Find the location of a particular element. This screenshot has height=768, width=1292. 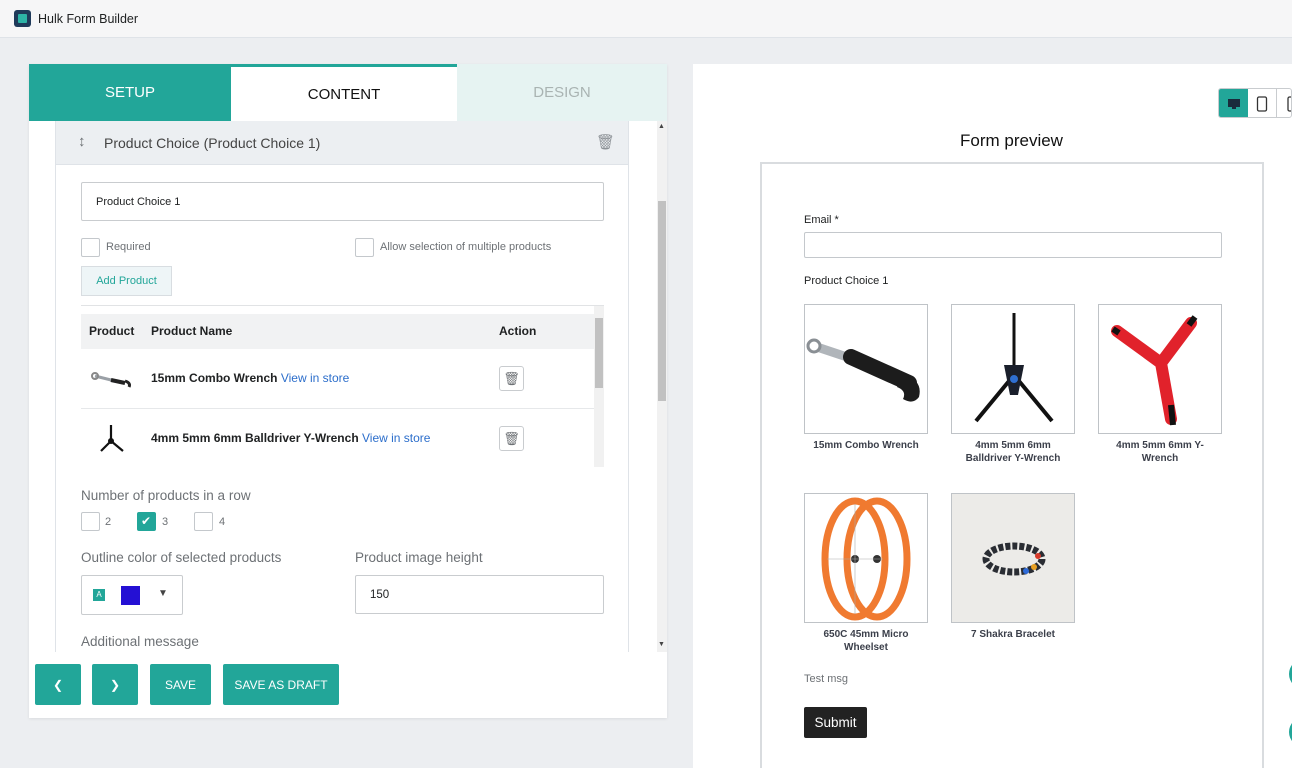

chevron-right-icon: ❯ is located at coordinates (115, 684).